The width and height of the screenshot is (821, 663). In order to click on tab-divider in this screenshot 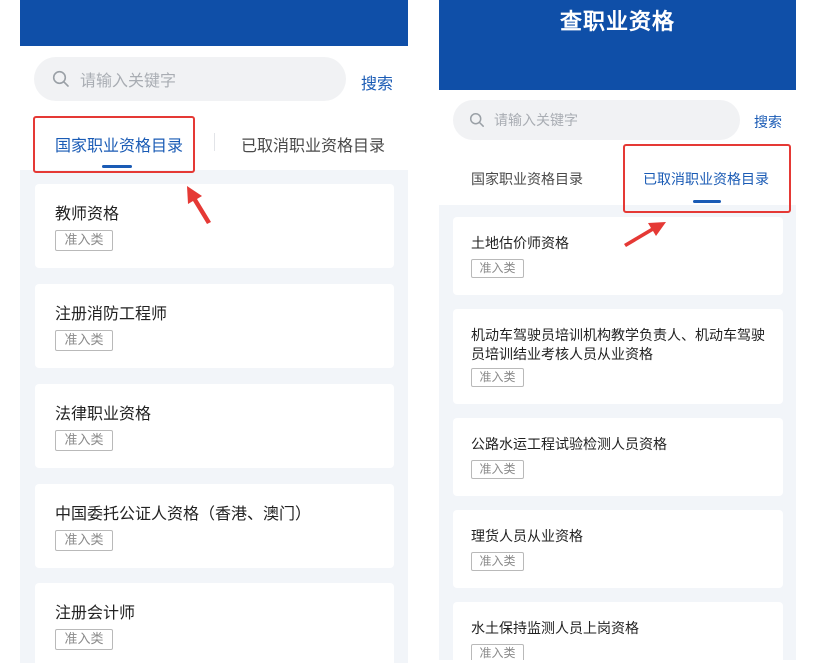, I will do `click(214, 142)`.